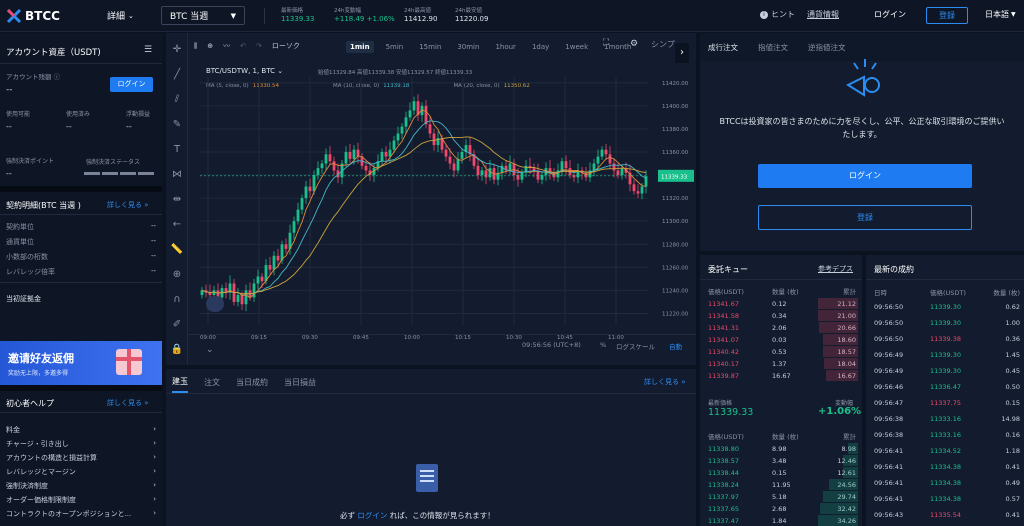 This screenshot has height=526, width=1024. I want to click on timeframe-5min: 5min, so click(395, 47).